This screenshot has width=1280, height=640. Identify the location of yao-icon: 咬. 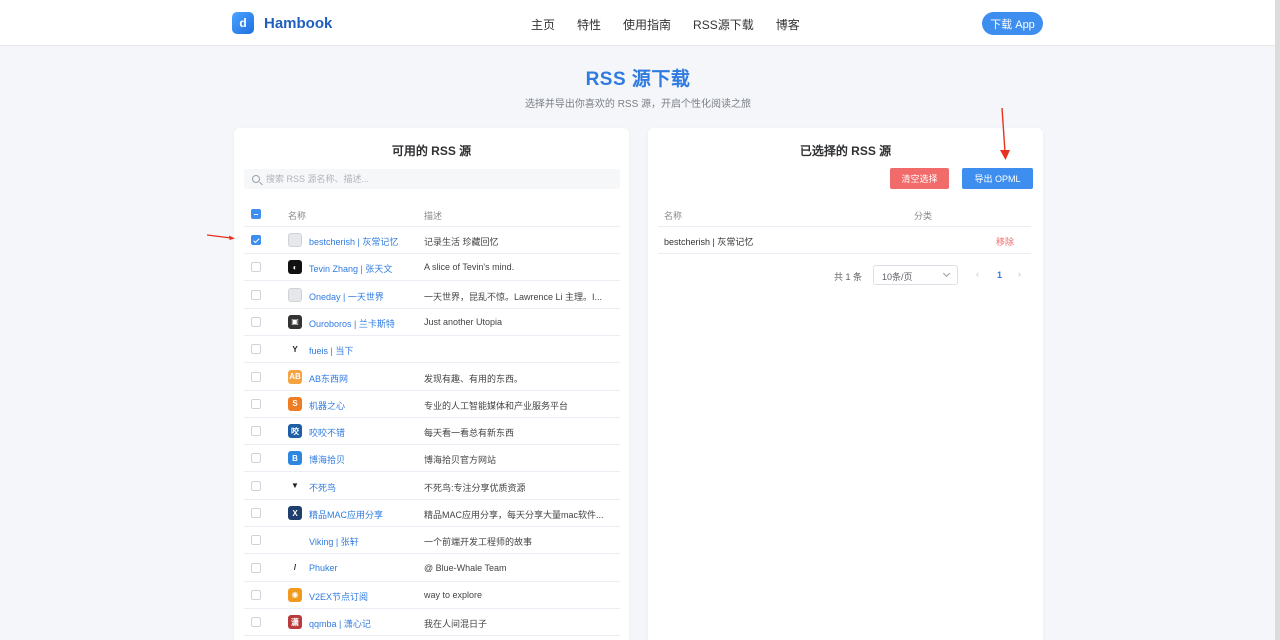
(295, 431).